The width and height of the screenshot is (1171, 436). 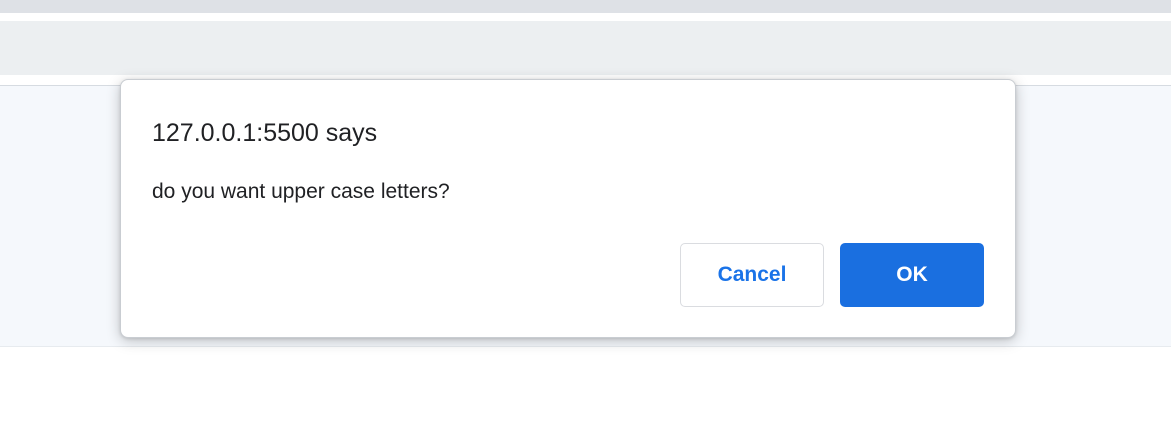 I want to click on page-content-edge, so click(x=585, y=346).